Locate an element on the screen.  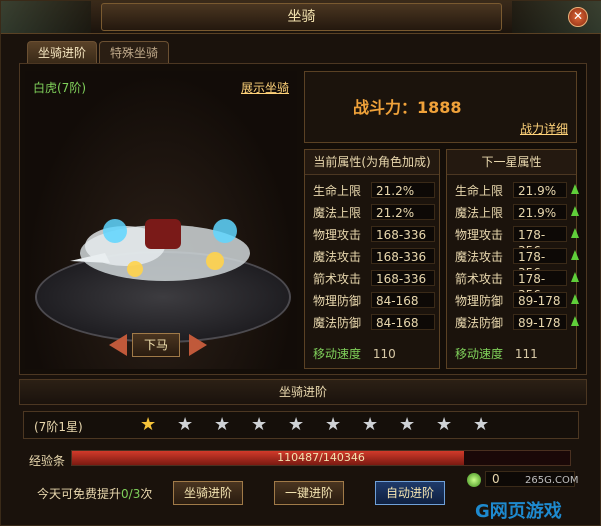
advance-section-title: 坐骑进阶 is located at coordinates (303, 392).